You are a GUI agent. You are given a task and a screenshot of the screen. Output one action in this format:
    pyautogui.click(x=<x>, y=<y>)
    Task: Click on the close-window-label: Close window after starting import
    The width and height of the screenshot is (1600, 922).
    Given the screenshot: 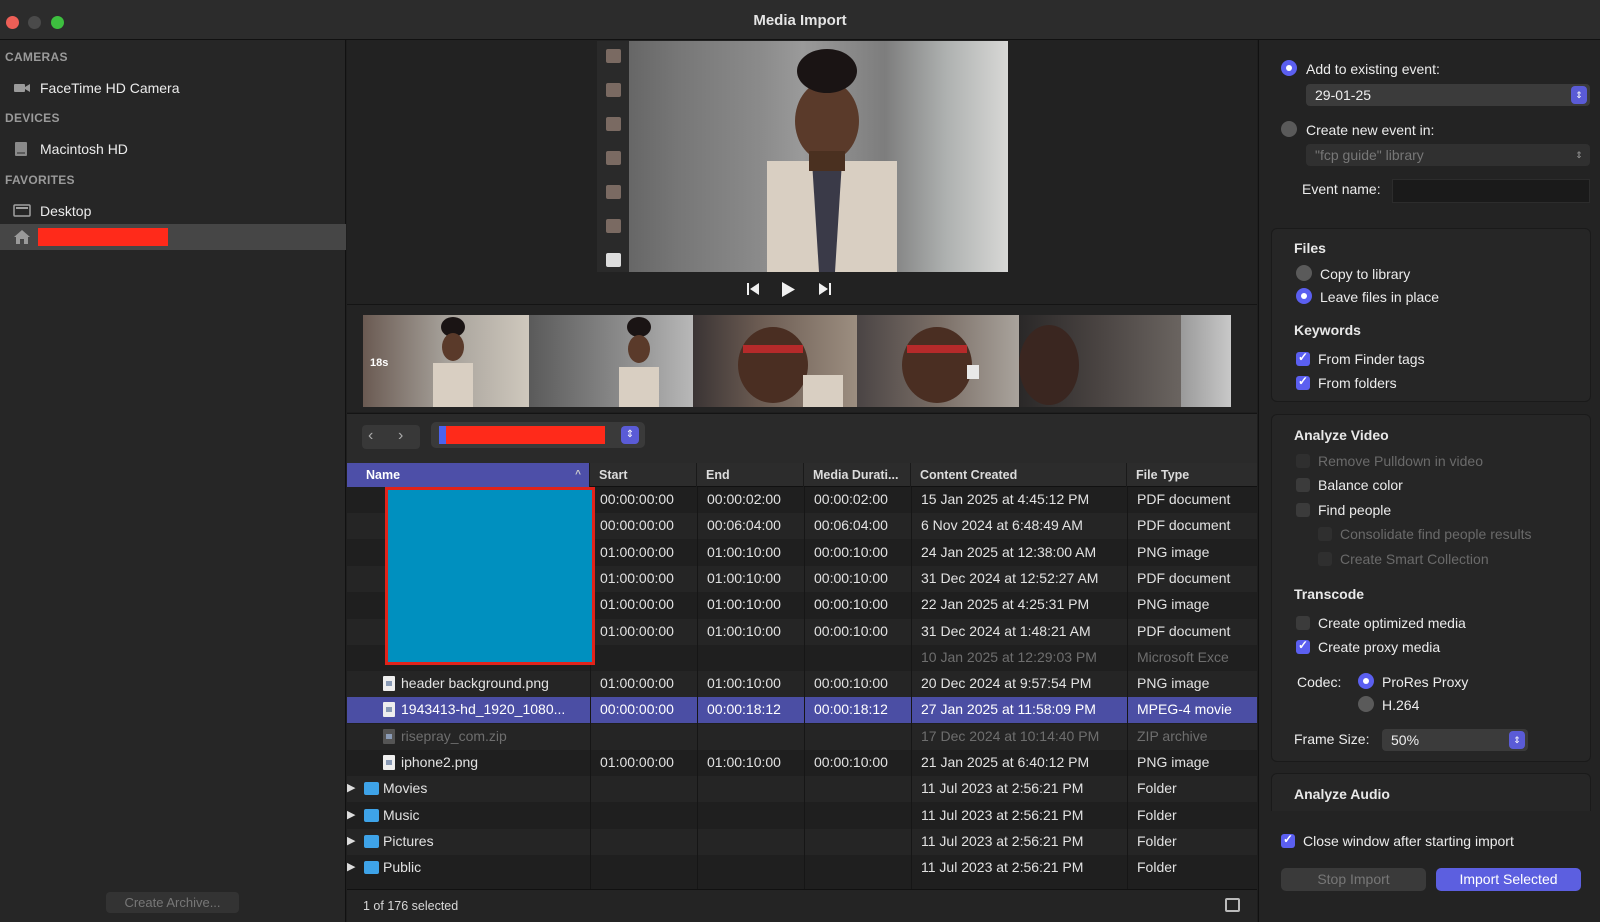 What is the action you would take?
    pyautogui.click(x=1408, y=841)
    